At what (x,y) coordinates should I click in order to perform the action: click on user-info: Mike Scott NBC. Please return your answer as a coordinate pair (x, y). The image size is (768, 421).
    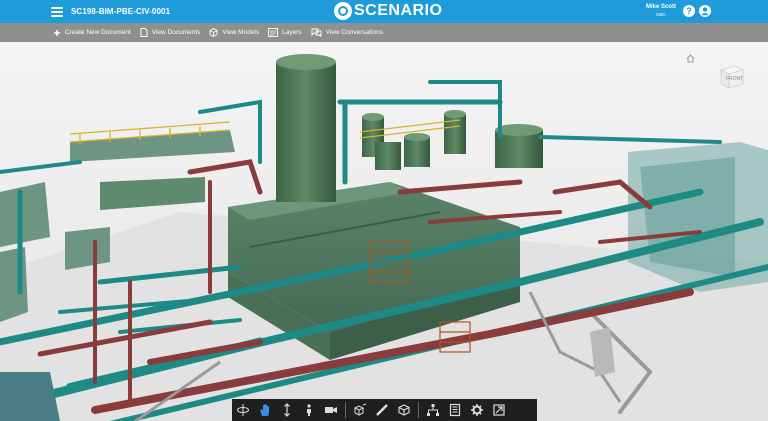
    Looking at the image, I should click on (661, 11).